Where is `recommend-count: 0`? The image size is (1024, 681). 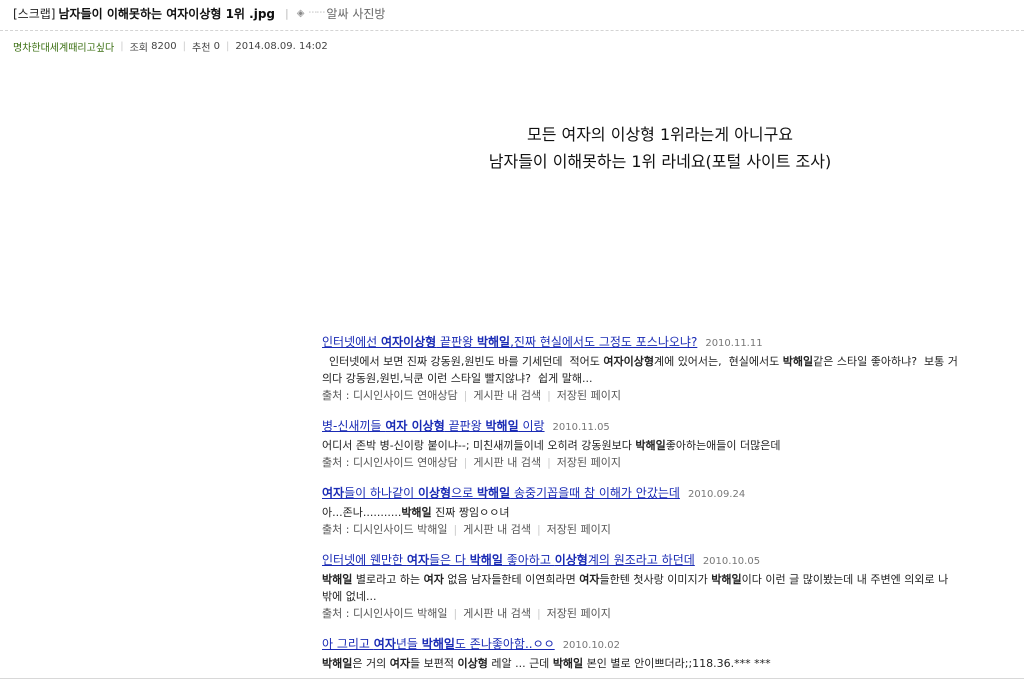 recommend-count: 0 is located at coordinates (216, 46).